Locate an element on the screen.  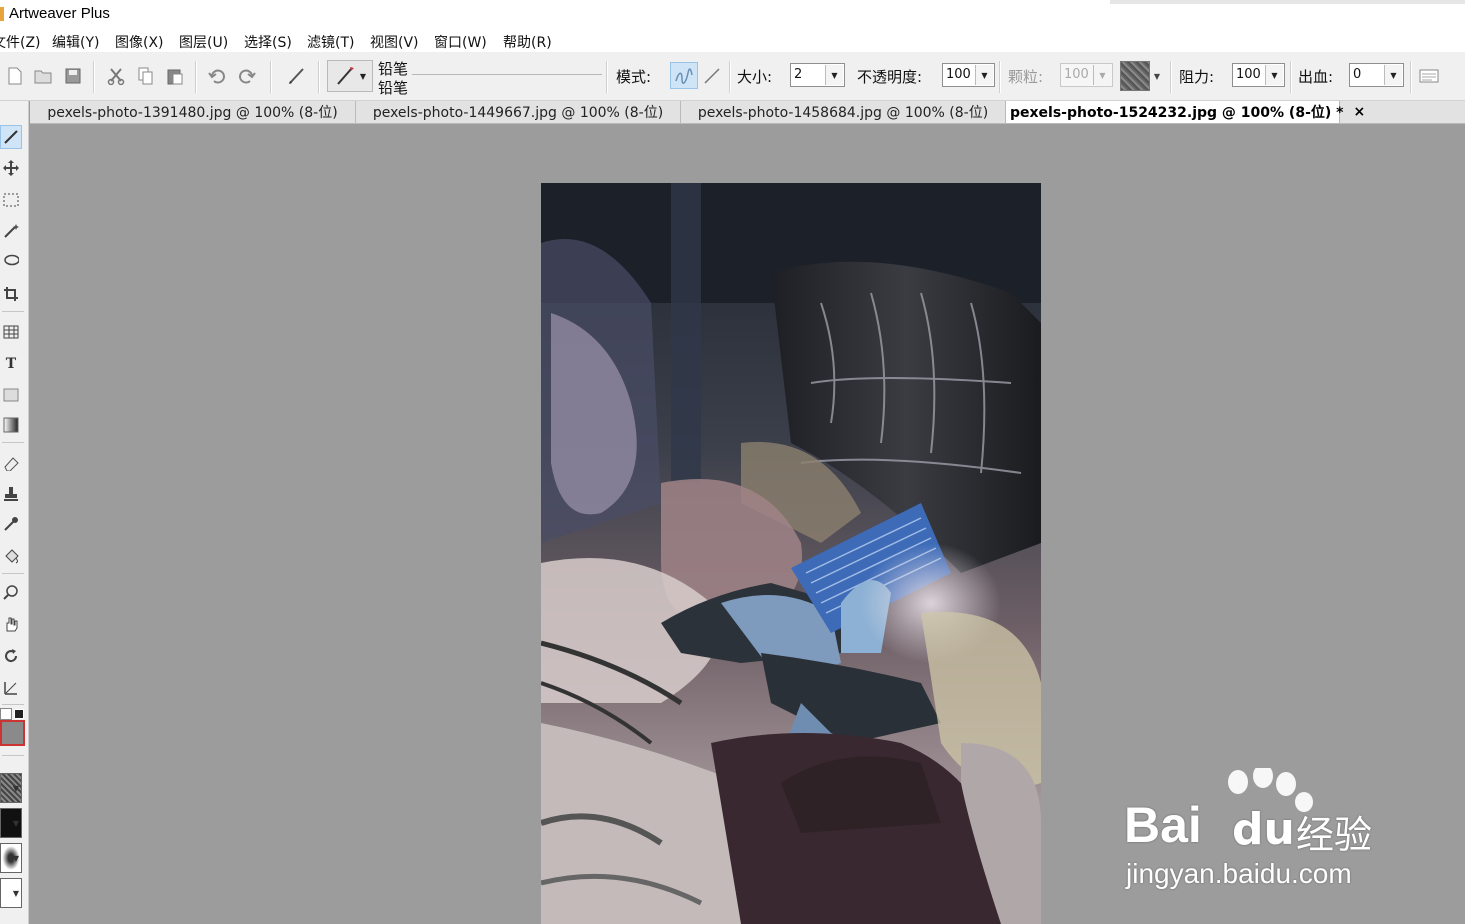
app-icon is located at coordinates (2, 14).